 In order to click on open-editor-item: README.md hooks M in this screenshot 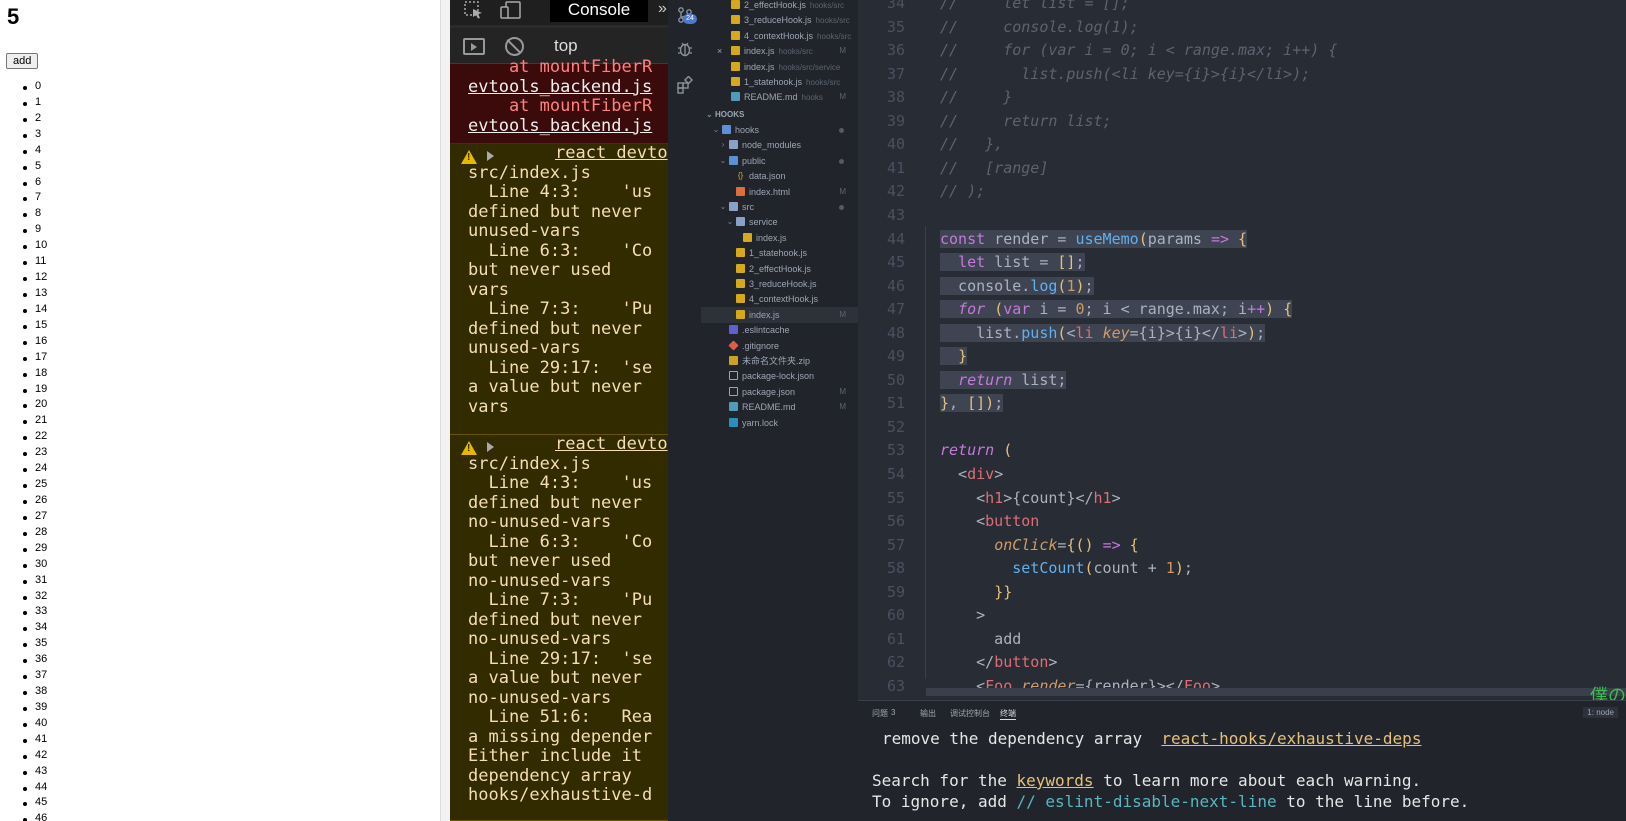, I will do `click(779, 97)`.